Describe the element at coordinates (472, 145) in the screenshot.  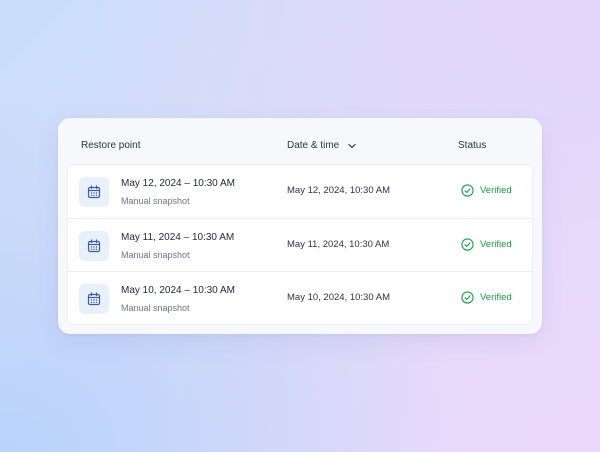
I see `column-header-status: Status` at that location.